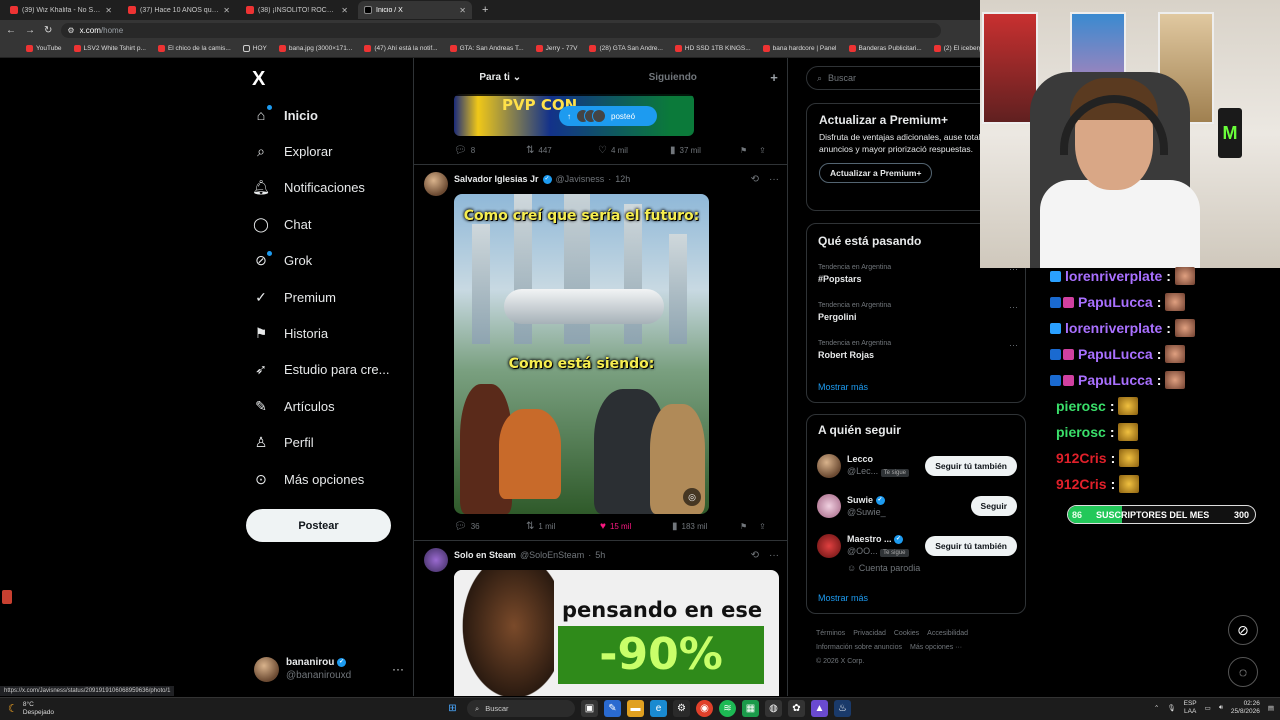  Describe the element at coordinates (918, 350) in the screenshot. I see `trend-item: Tendencia en Argentina Robert Rojas ···` at that location.